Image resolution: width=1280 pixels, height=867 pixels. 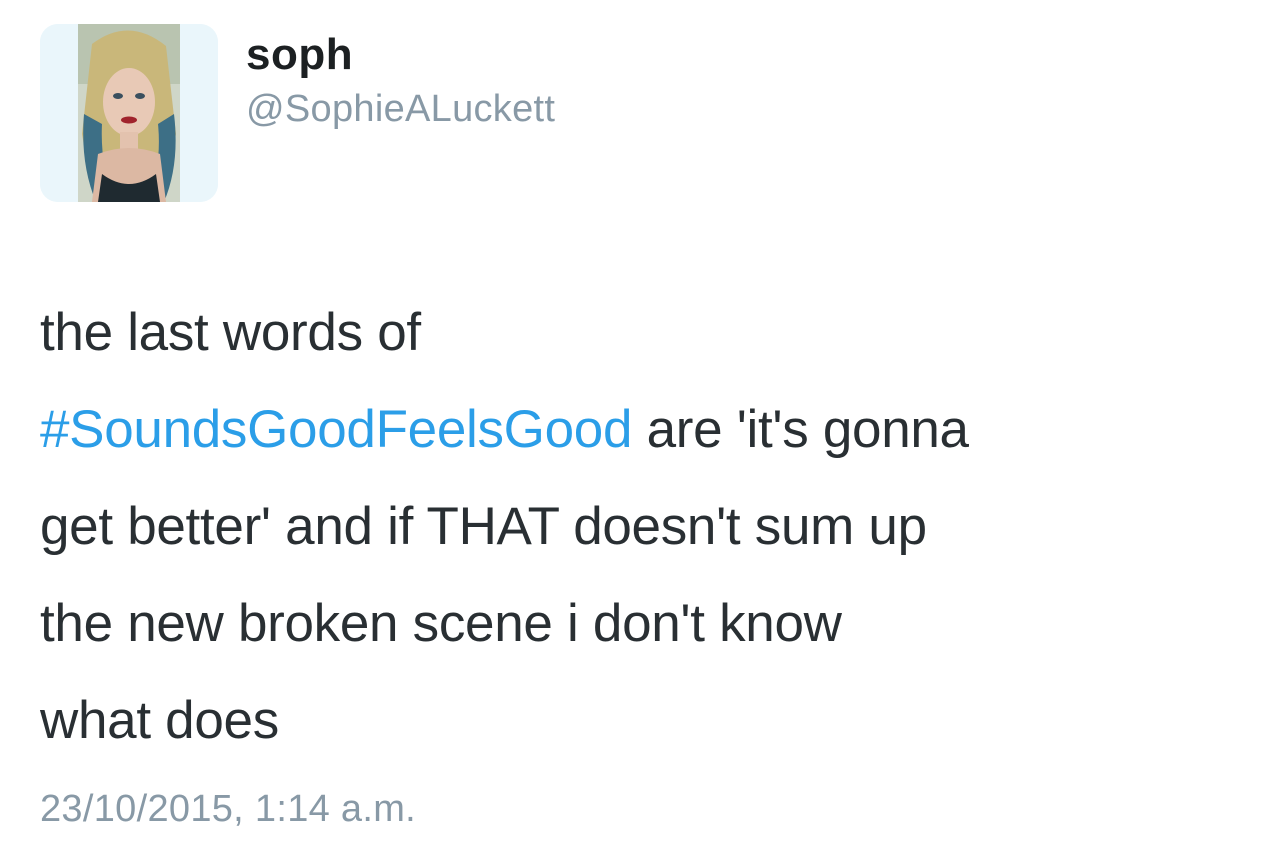 I want to click on tweet-timestamp: 23/10/2015, 1:14 a.m., so click(x=228, y=809).